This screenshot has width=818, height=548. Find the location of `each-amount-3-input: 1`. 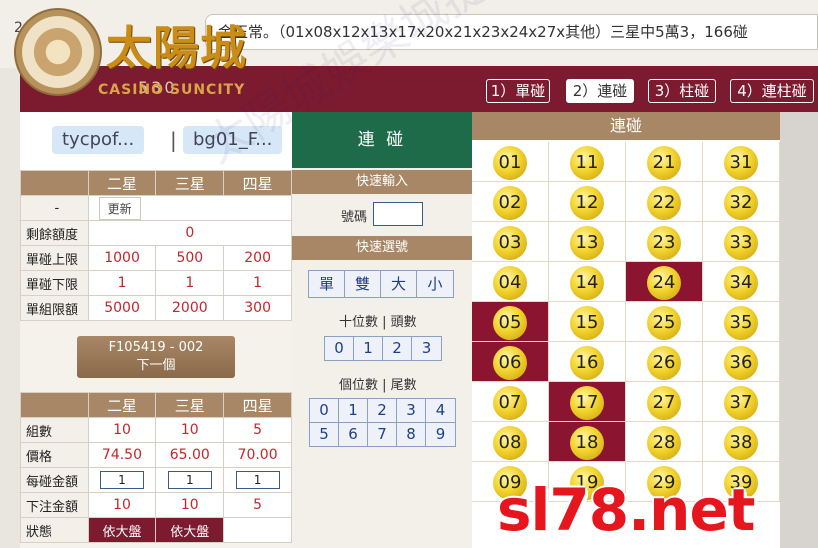

each-amount-3-input: 1 is located at coordinates (189, 480).